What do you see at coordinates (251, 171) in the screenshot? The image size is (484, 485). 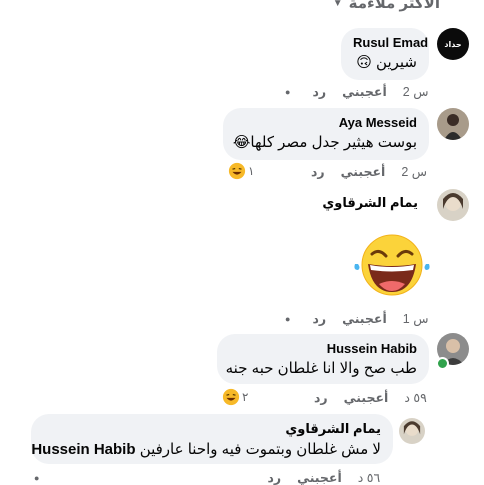 I see `reaction-number: ١` at bounding box center [251, 171].